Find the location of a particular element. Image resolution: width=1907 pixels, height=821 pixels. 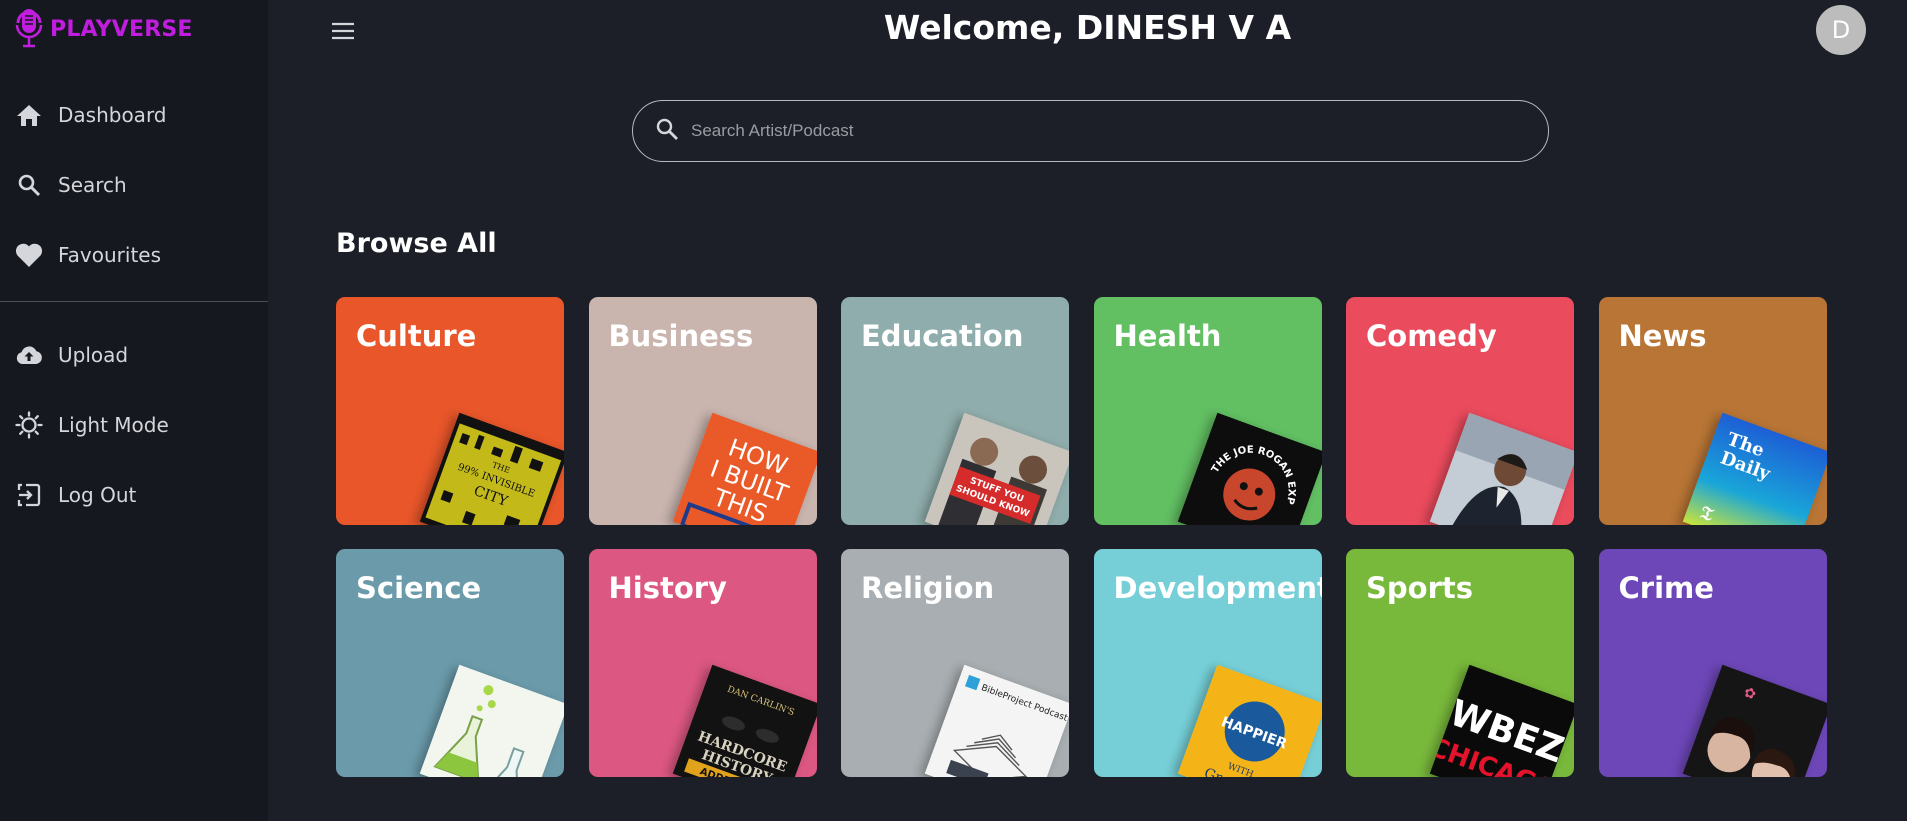

browse-all-heading: Browse All is located at coordinates (416, 243).